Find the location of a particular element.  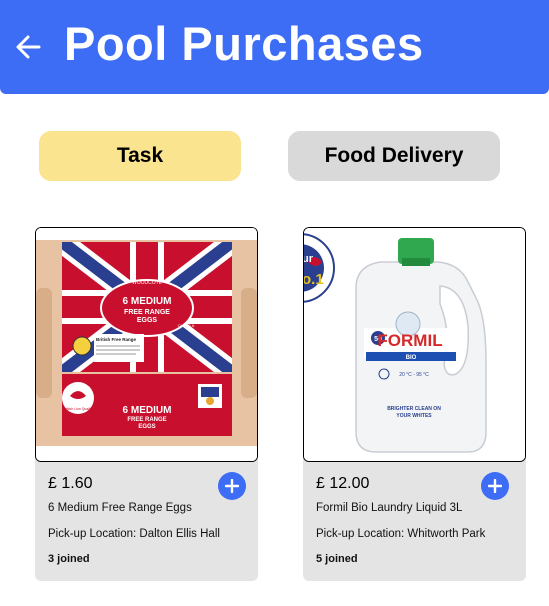

egg-lower-title-1: 6 MEDIUM is located at coordinates (147, 410).